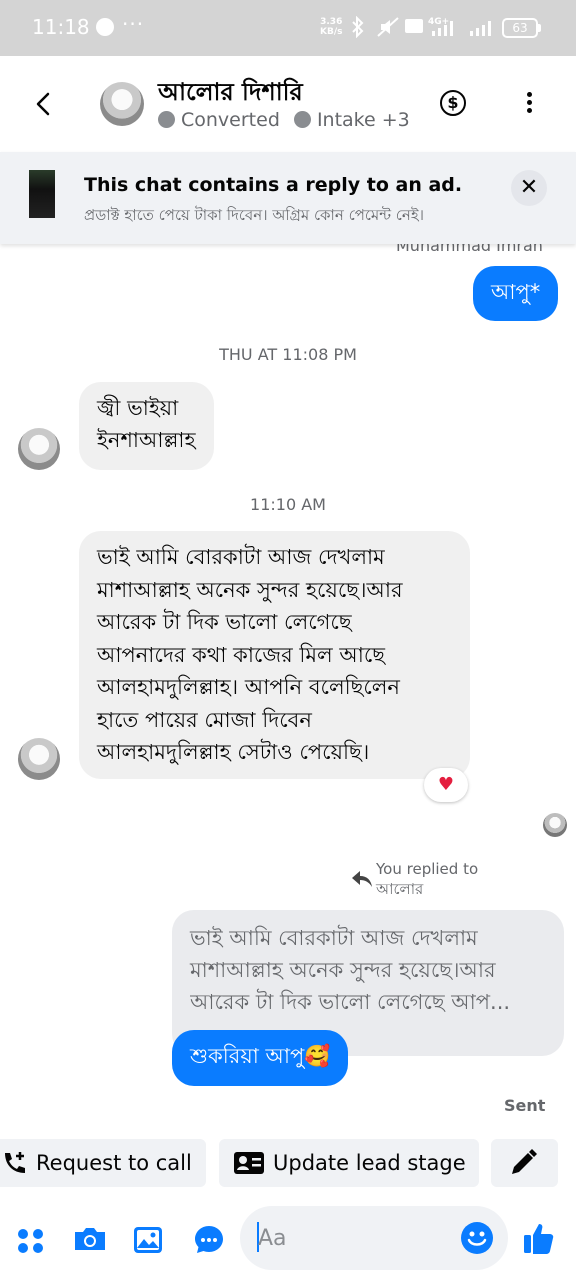 This screenshot has width=576, height=1280. Describe the element at coordinates (31, 1239) in the screenshot. I see `apps-grid-icon` at that location.